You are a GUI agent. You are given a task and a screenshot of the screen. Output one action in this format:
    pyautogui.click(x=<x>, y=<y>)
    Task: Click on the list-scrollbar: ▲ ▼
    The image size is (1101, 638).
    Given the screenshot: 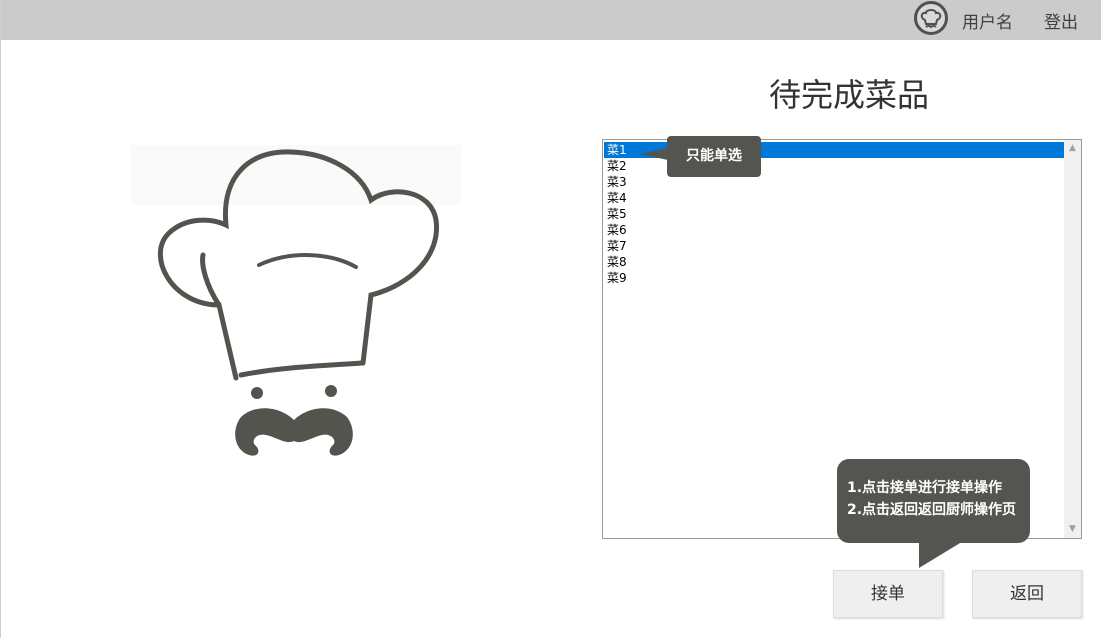 What is the action you would take?
    pyautogui.click(x=1072, y=339)
    